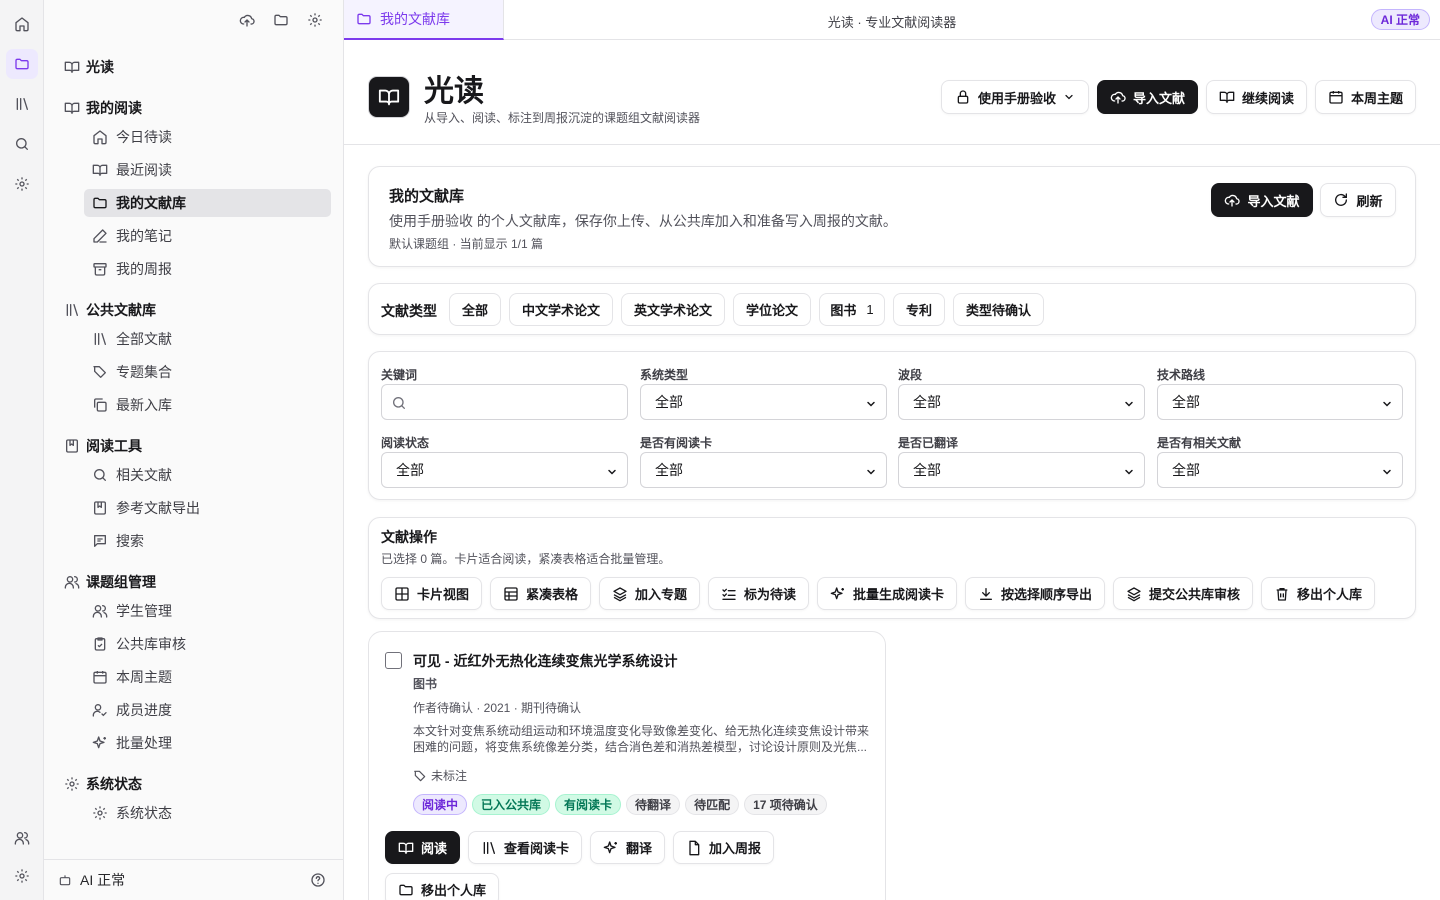 Image resolution: width=1440 pixels, height=900 pixels. Describe the element at coordinates (772, 309) in the screenshot. I see `type-chip-thesis: 学位论文` at that location.